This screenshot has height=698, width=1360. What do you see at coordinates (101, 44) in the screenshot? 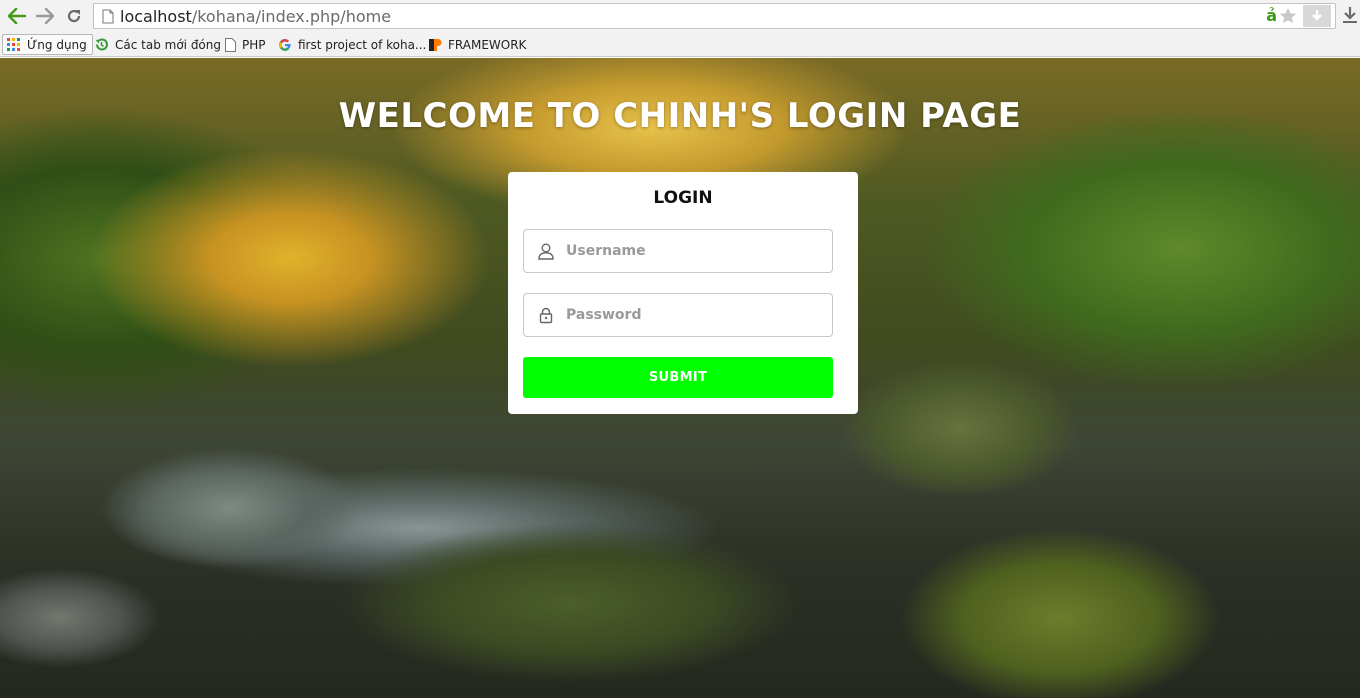
I see `history-icon` at bounding box center [101, 44].